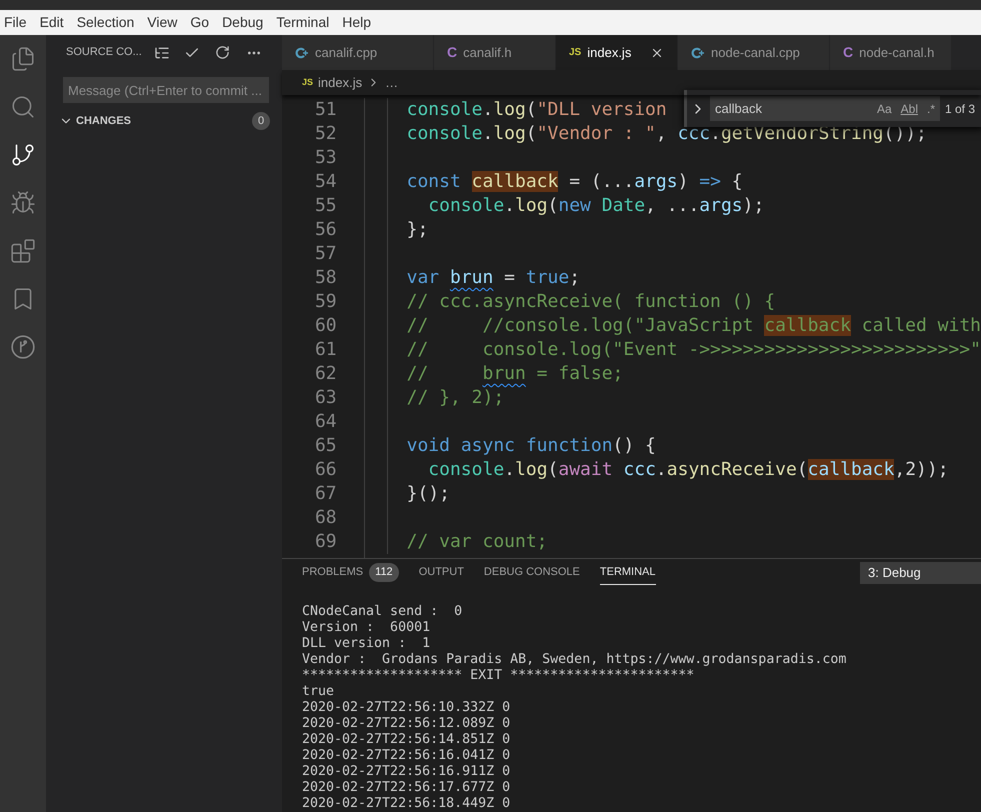 Image resolution: width=981 pixels, height=812 pixels. Describe the element at coordinates (537, 109) in the screenshot. I see `code-line: console.log("DLL version` at that location.